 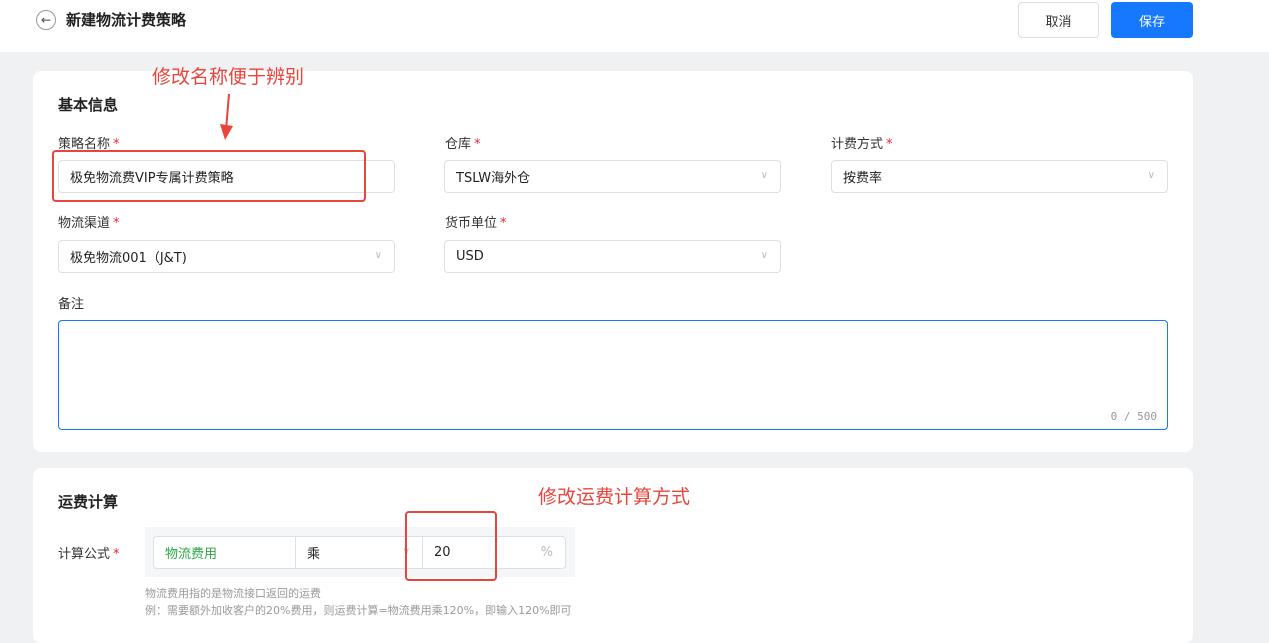 What do you see at coordinates (233, 593) in the screenshot?
I see `hint-line-1: 物流费用指的是物流接口返回的运费` at bounding box center [233, 593].